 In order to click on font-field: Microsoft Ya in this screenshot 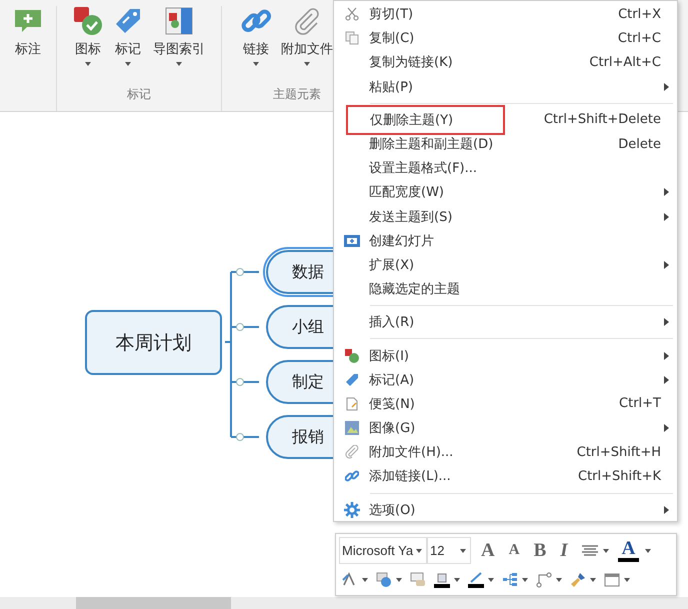, I will do `click(383, 550)`.